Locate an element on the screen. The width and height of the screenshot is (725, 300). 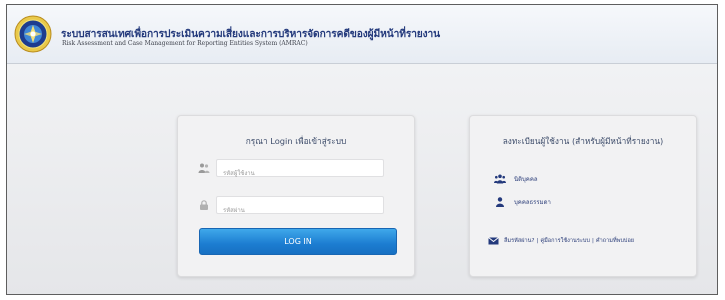
username-input-box is located at coordinates (300, 170).